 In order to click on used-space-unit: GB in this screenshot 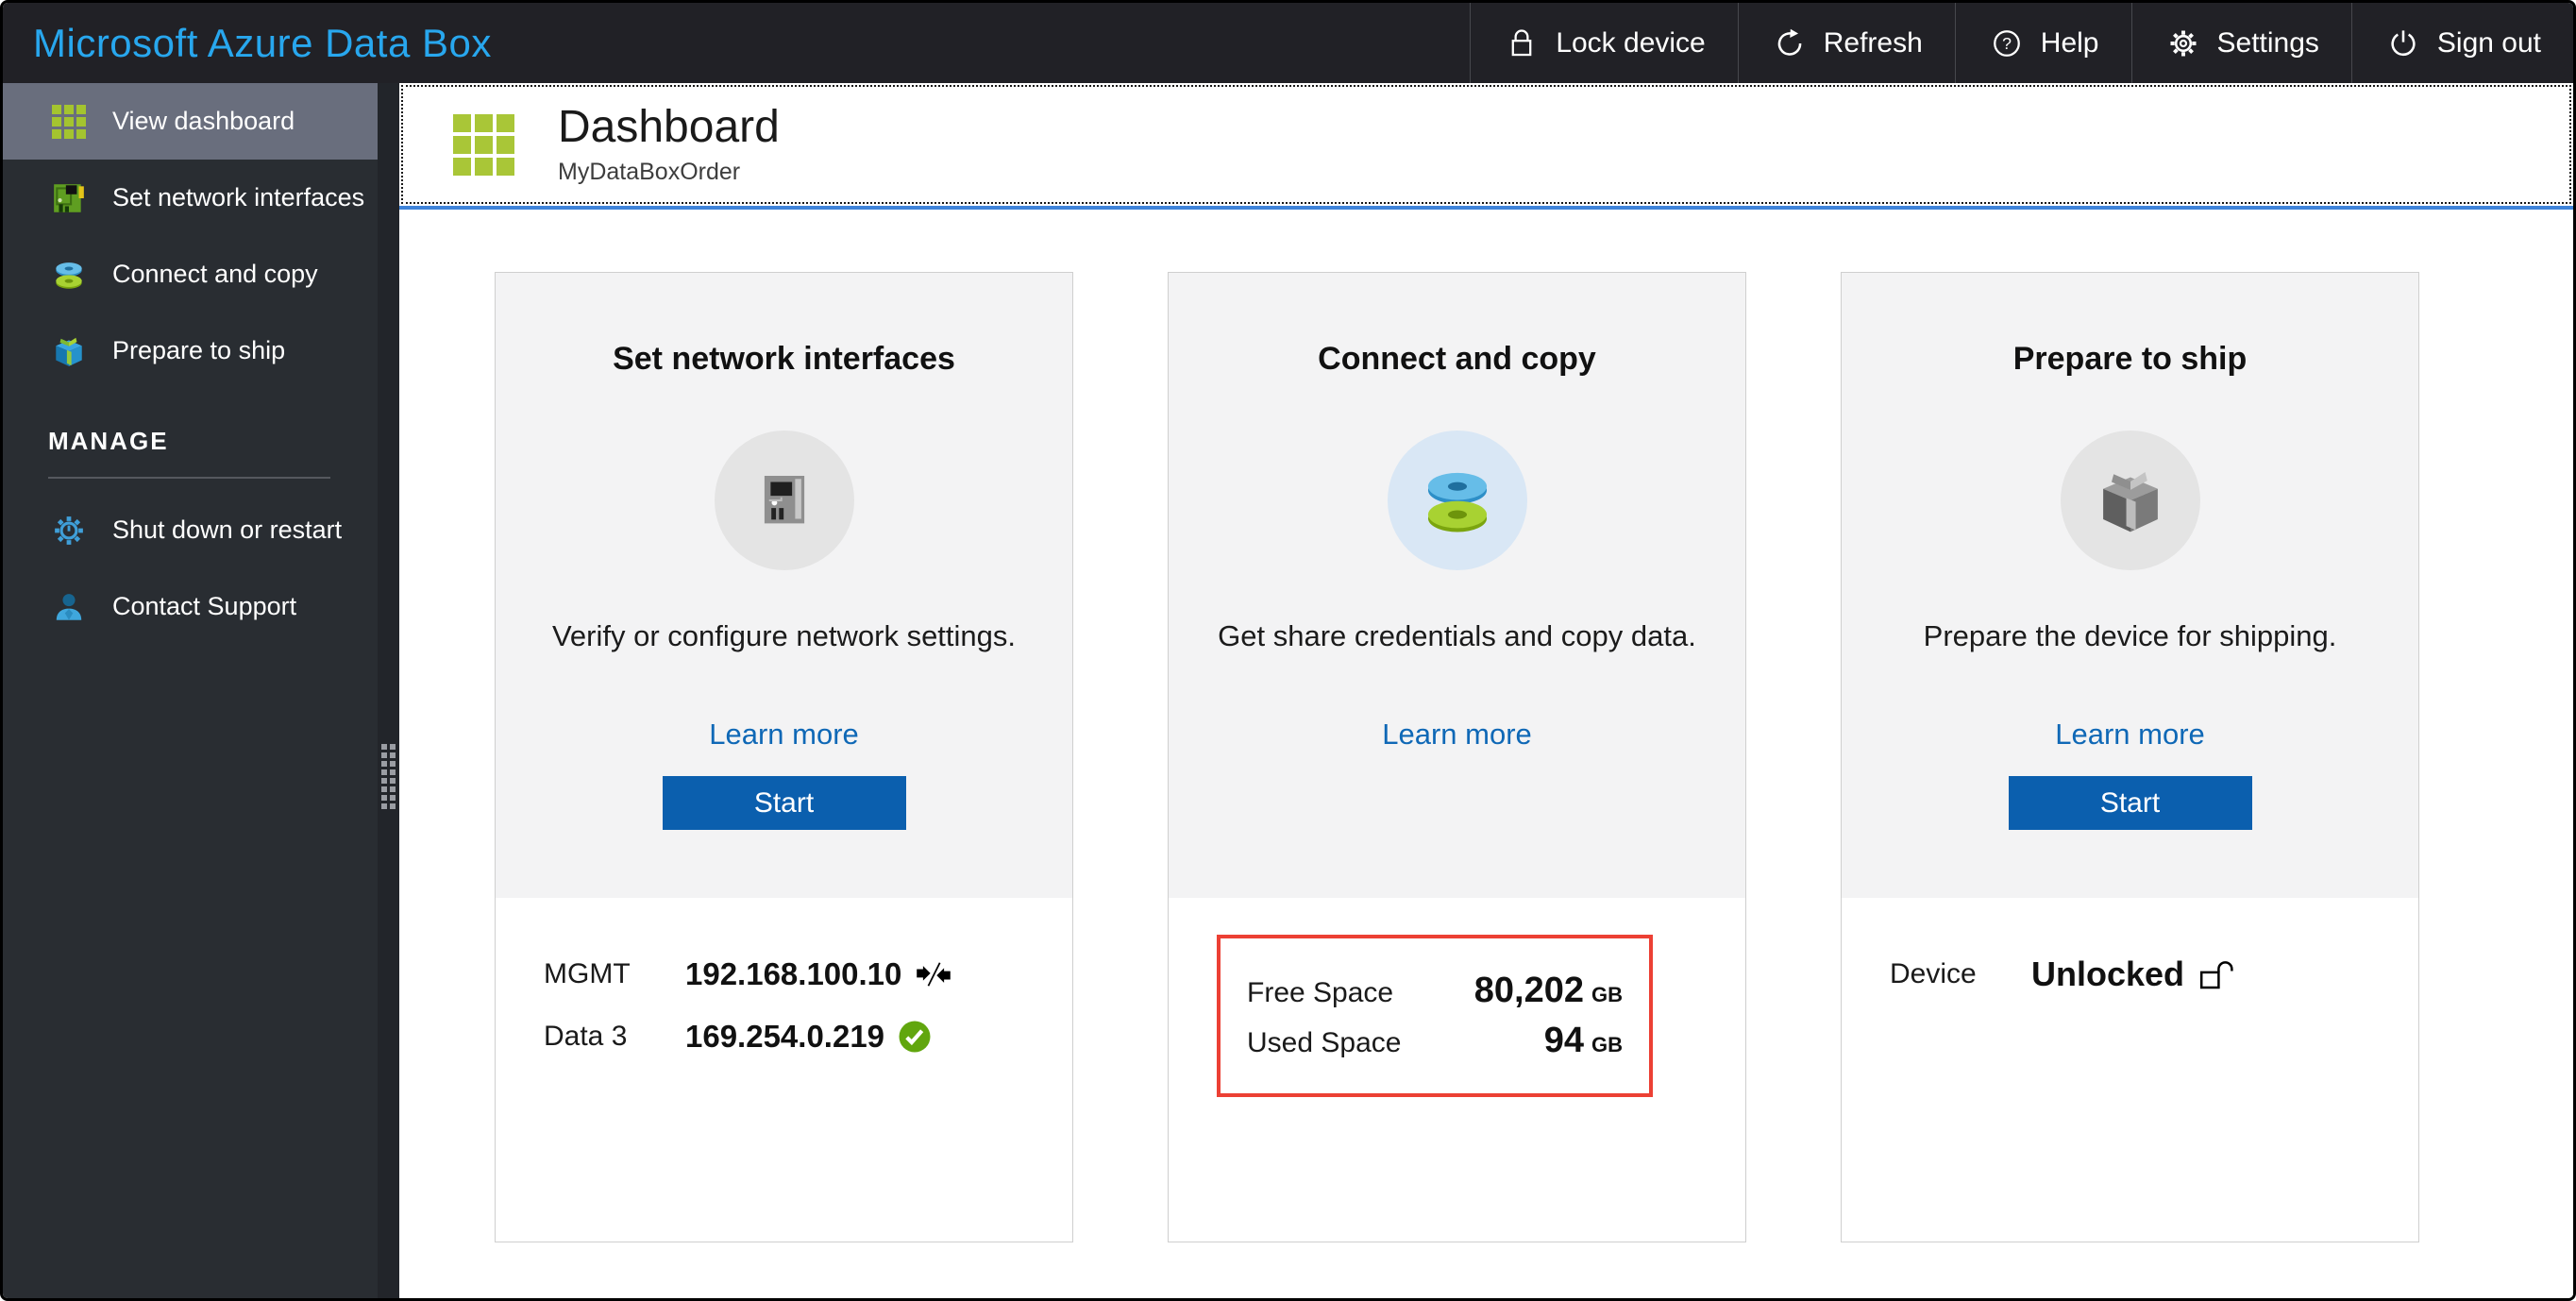, I will do `click(1607, 1044)`.